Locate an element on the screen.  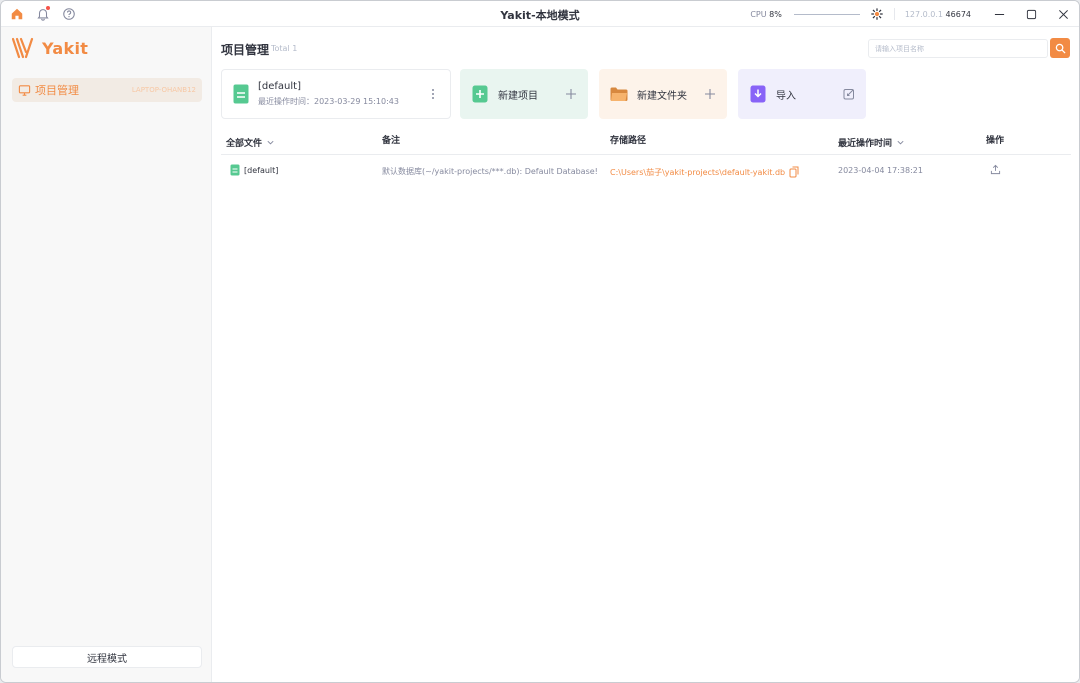
new-project-icon is located at coordinates (480, 94).